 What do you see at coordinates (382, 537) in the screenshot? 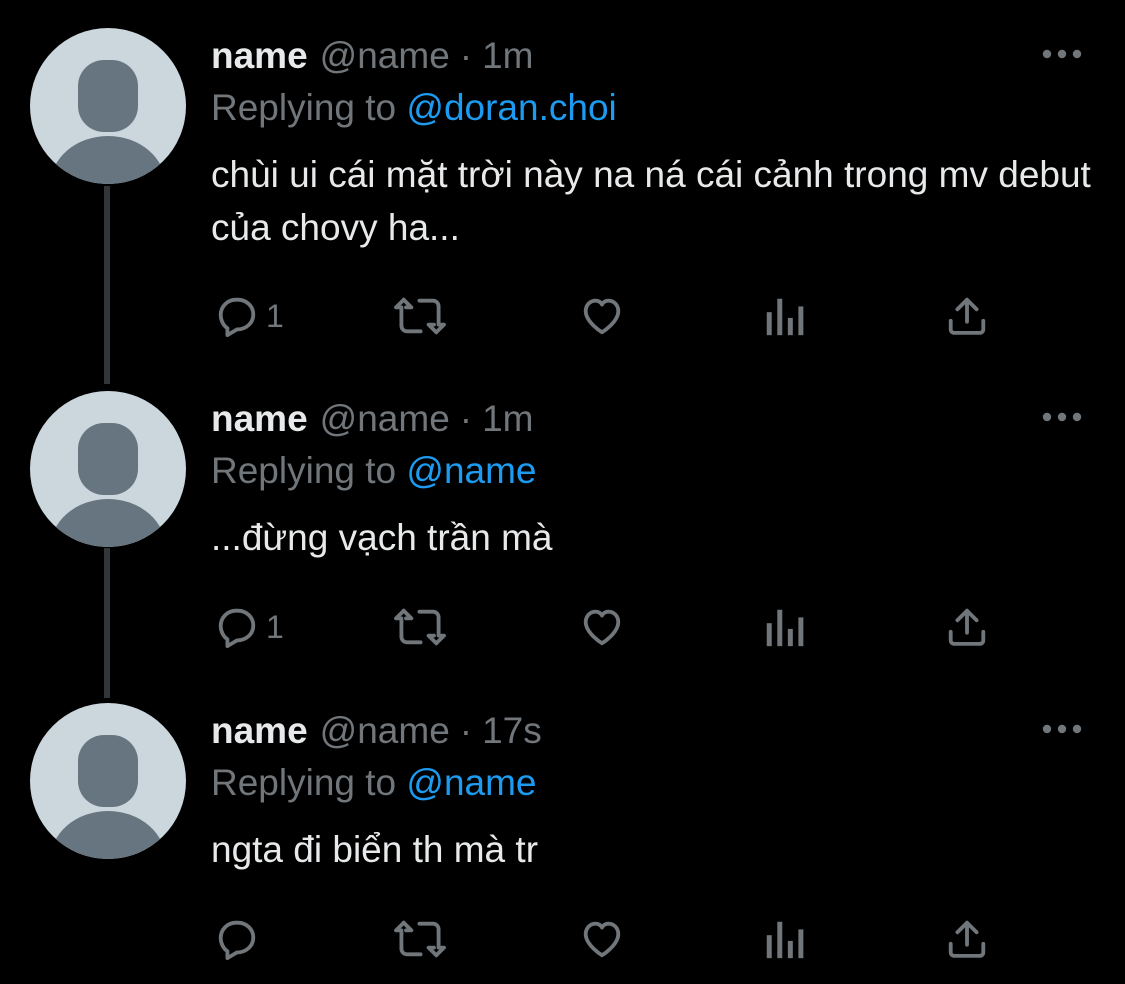
I see `tweet-text: ...đừng vạch trần mà` at bounding box center [382, 537].